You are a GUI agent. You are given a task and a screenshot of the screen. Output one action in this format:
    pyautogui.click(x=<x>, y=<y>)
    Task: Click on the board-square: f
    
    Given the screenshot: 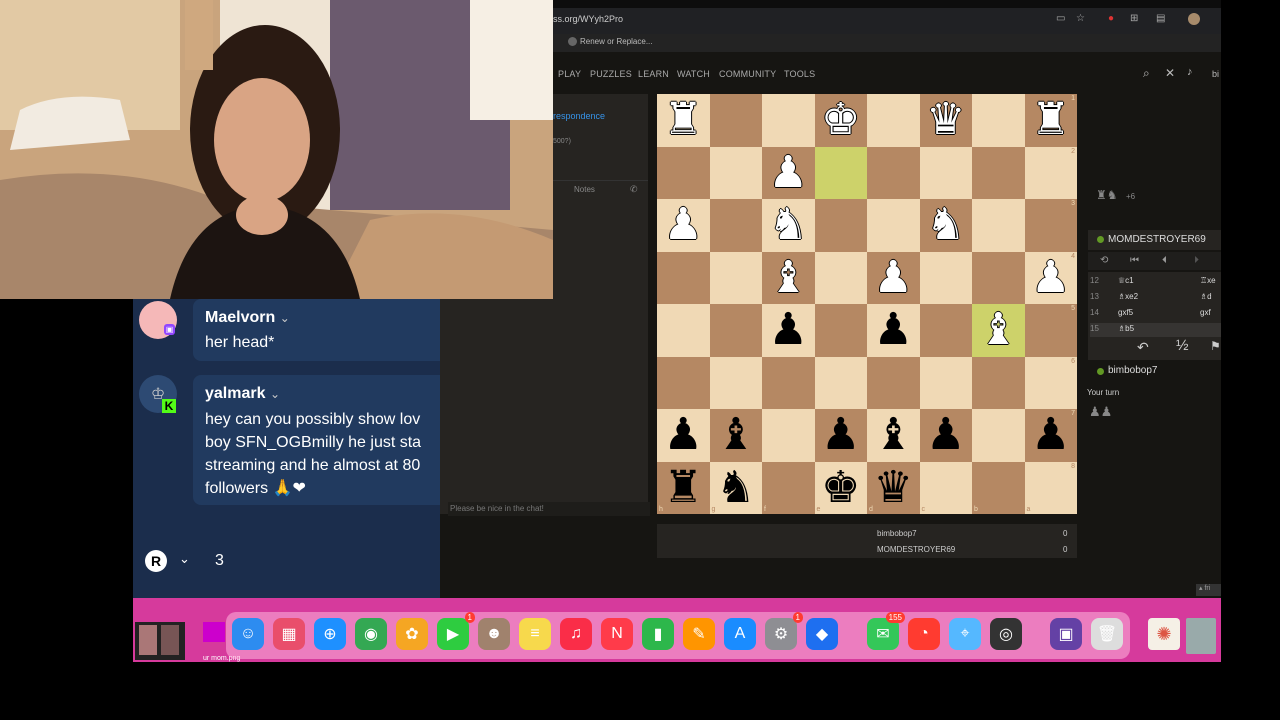 What is the action you would take?
    pyautogui.click(x=788, y=487)
    